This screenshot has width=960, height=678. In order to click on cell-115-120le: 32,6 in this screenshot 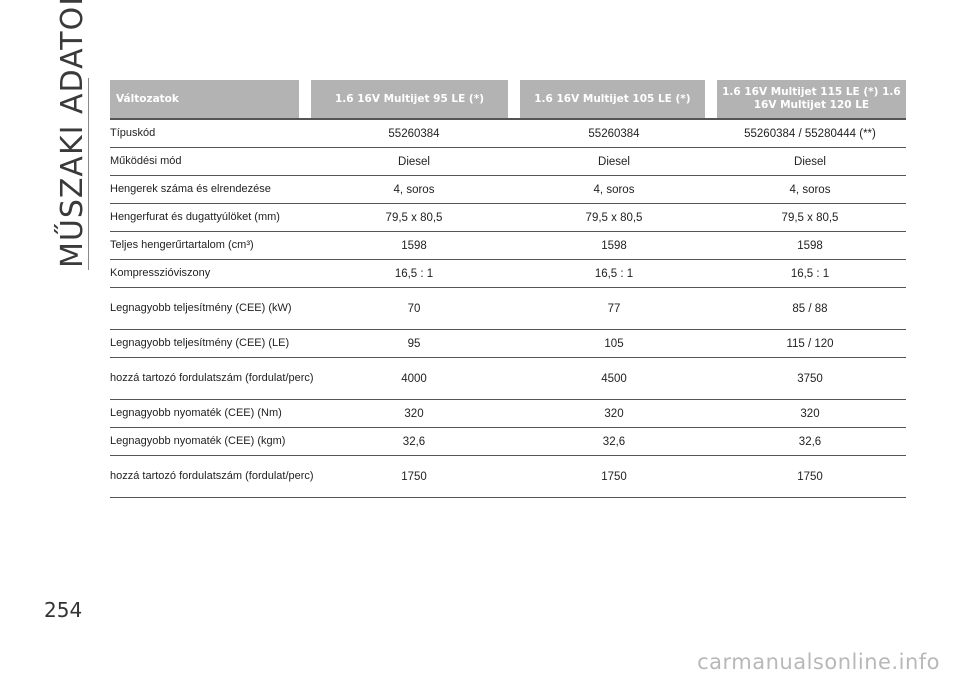, I will do `click(810, 441)`.